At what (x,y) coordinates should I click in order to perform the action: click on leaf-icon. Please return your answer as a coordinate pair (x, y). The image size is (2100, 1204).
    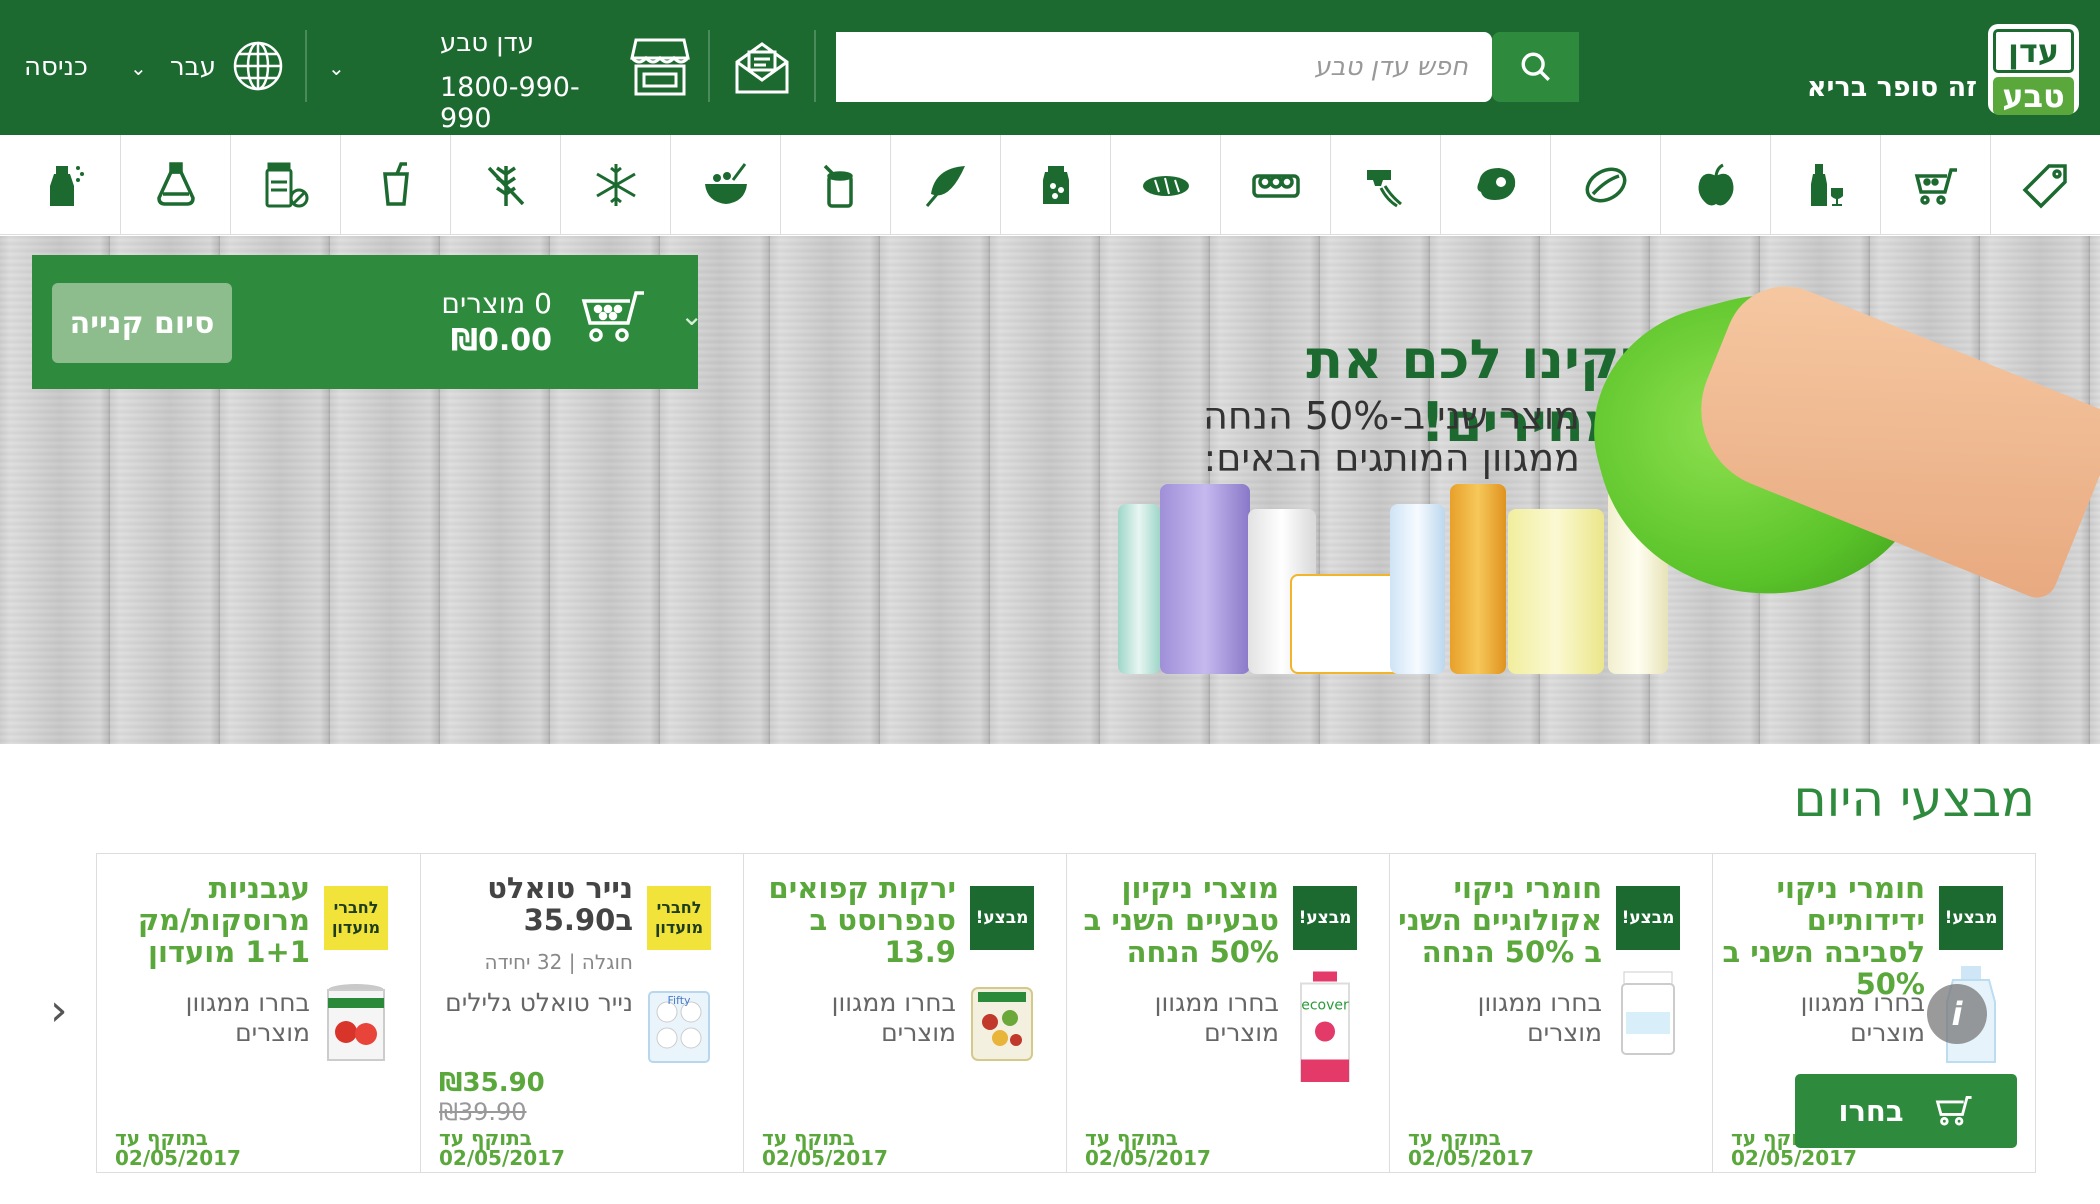
    Looking at the image, I should click on (945, 186).